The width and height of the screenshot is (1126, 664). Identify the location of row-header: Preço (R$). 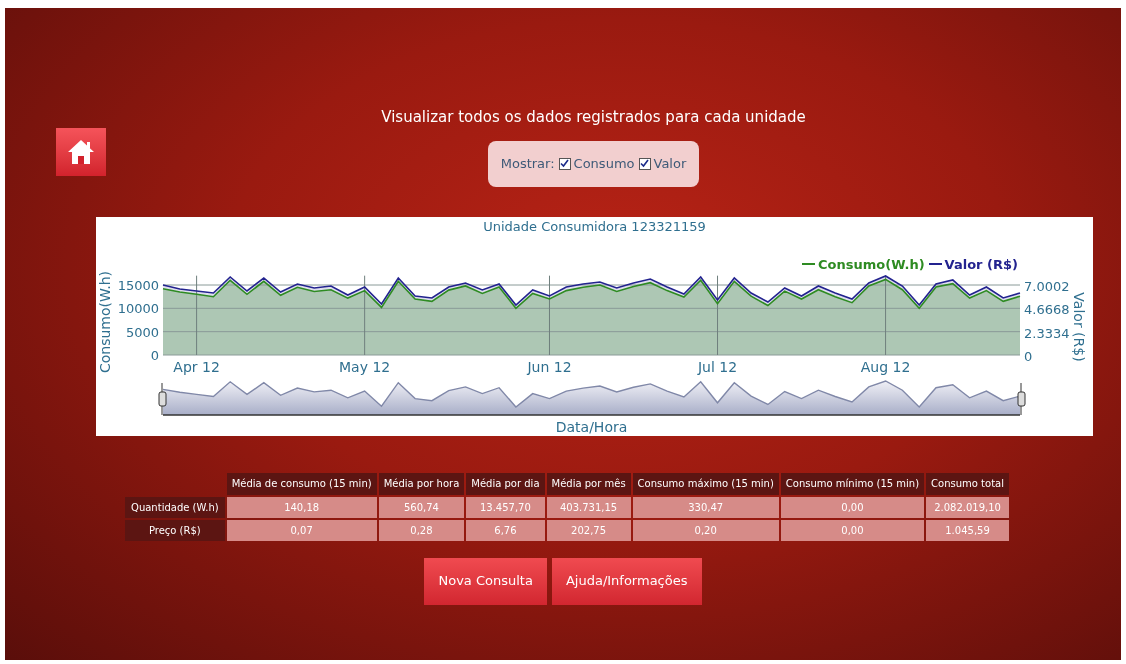
(175, 530).